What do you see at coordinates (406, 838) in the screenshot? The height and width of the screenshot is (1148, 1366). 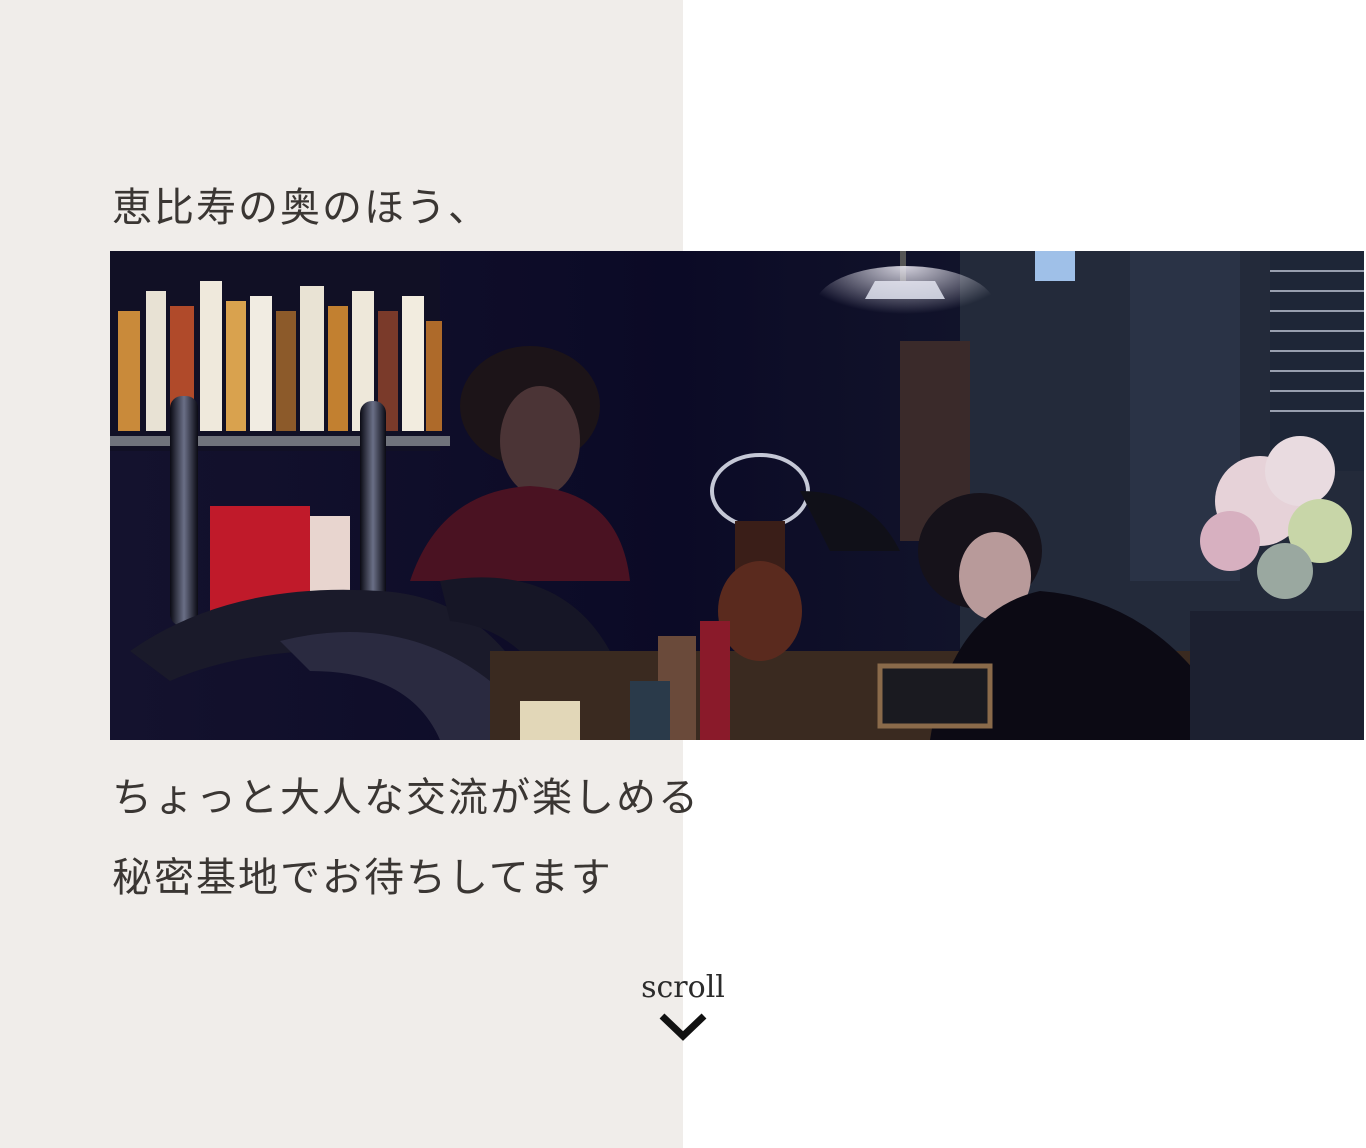 I see `headline-bottom: ちょっと大人な交流が楽しめる 秘密基地でお待ちしてます` at bounding box center [406, 838].